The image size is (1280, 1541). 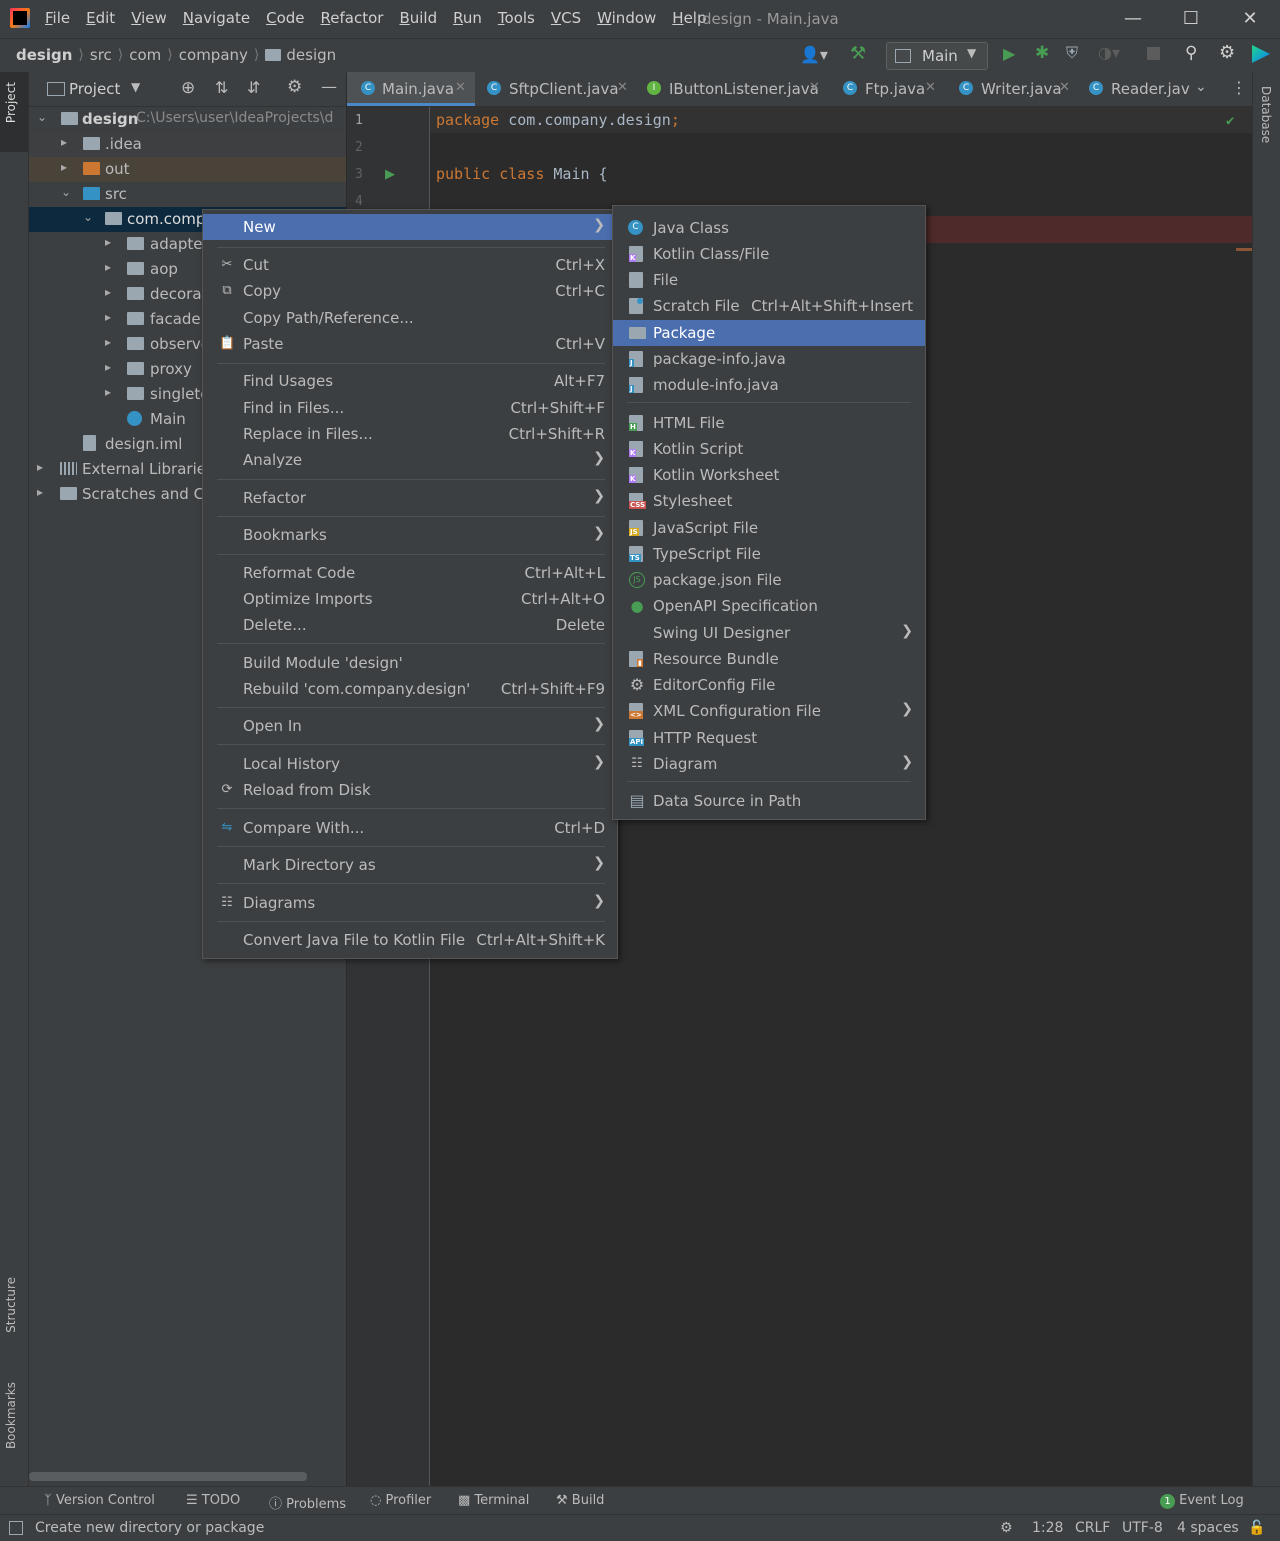 What do you see at coordinates (1244, 249) in the screenshot?
I see `error-stripe-mark` at bounding box center [1244, 249].